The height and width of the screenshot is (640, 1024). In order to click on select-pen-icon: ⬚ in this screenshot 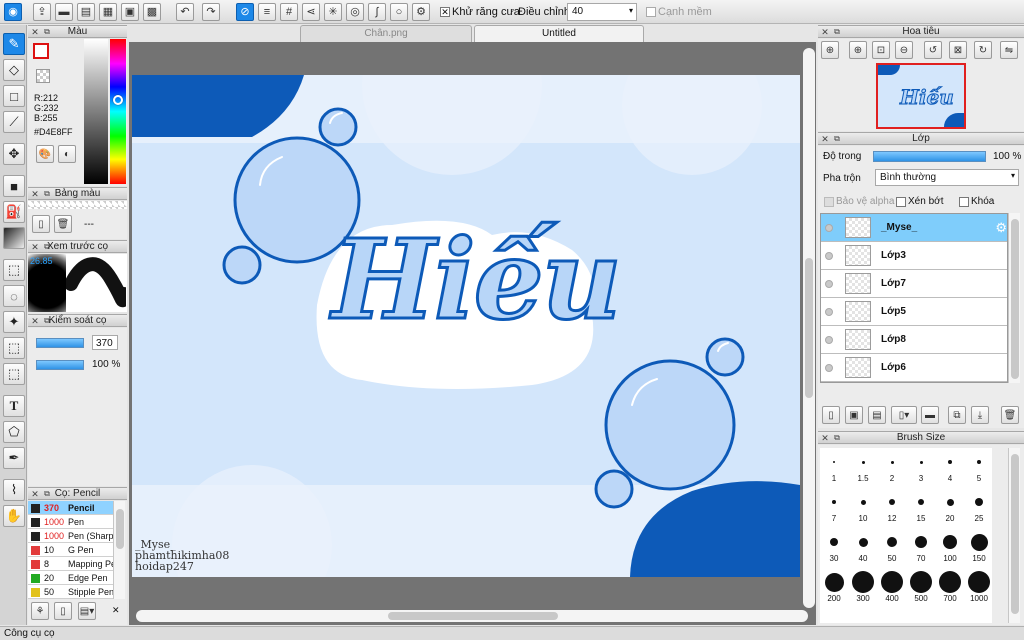, I will do `click(14, 348)`.